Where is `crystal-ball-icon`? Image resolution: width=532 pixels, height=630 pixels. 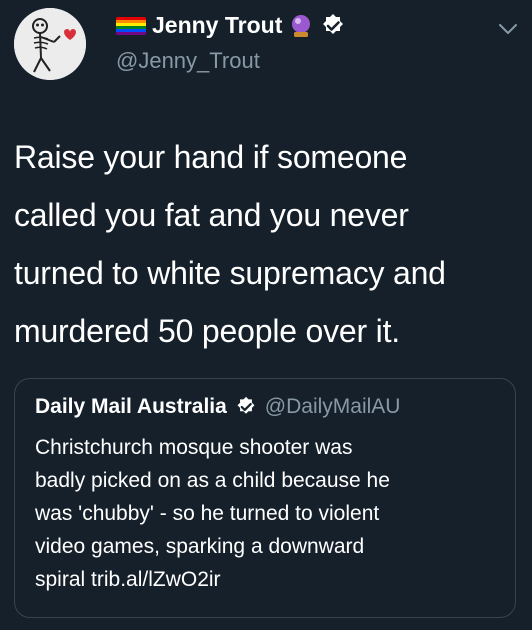
crystal-ball-icon is located at coordinates (301, 25).